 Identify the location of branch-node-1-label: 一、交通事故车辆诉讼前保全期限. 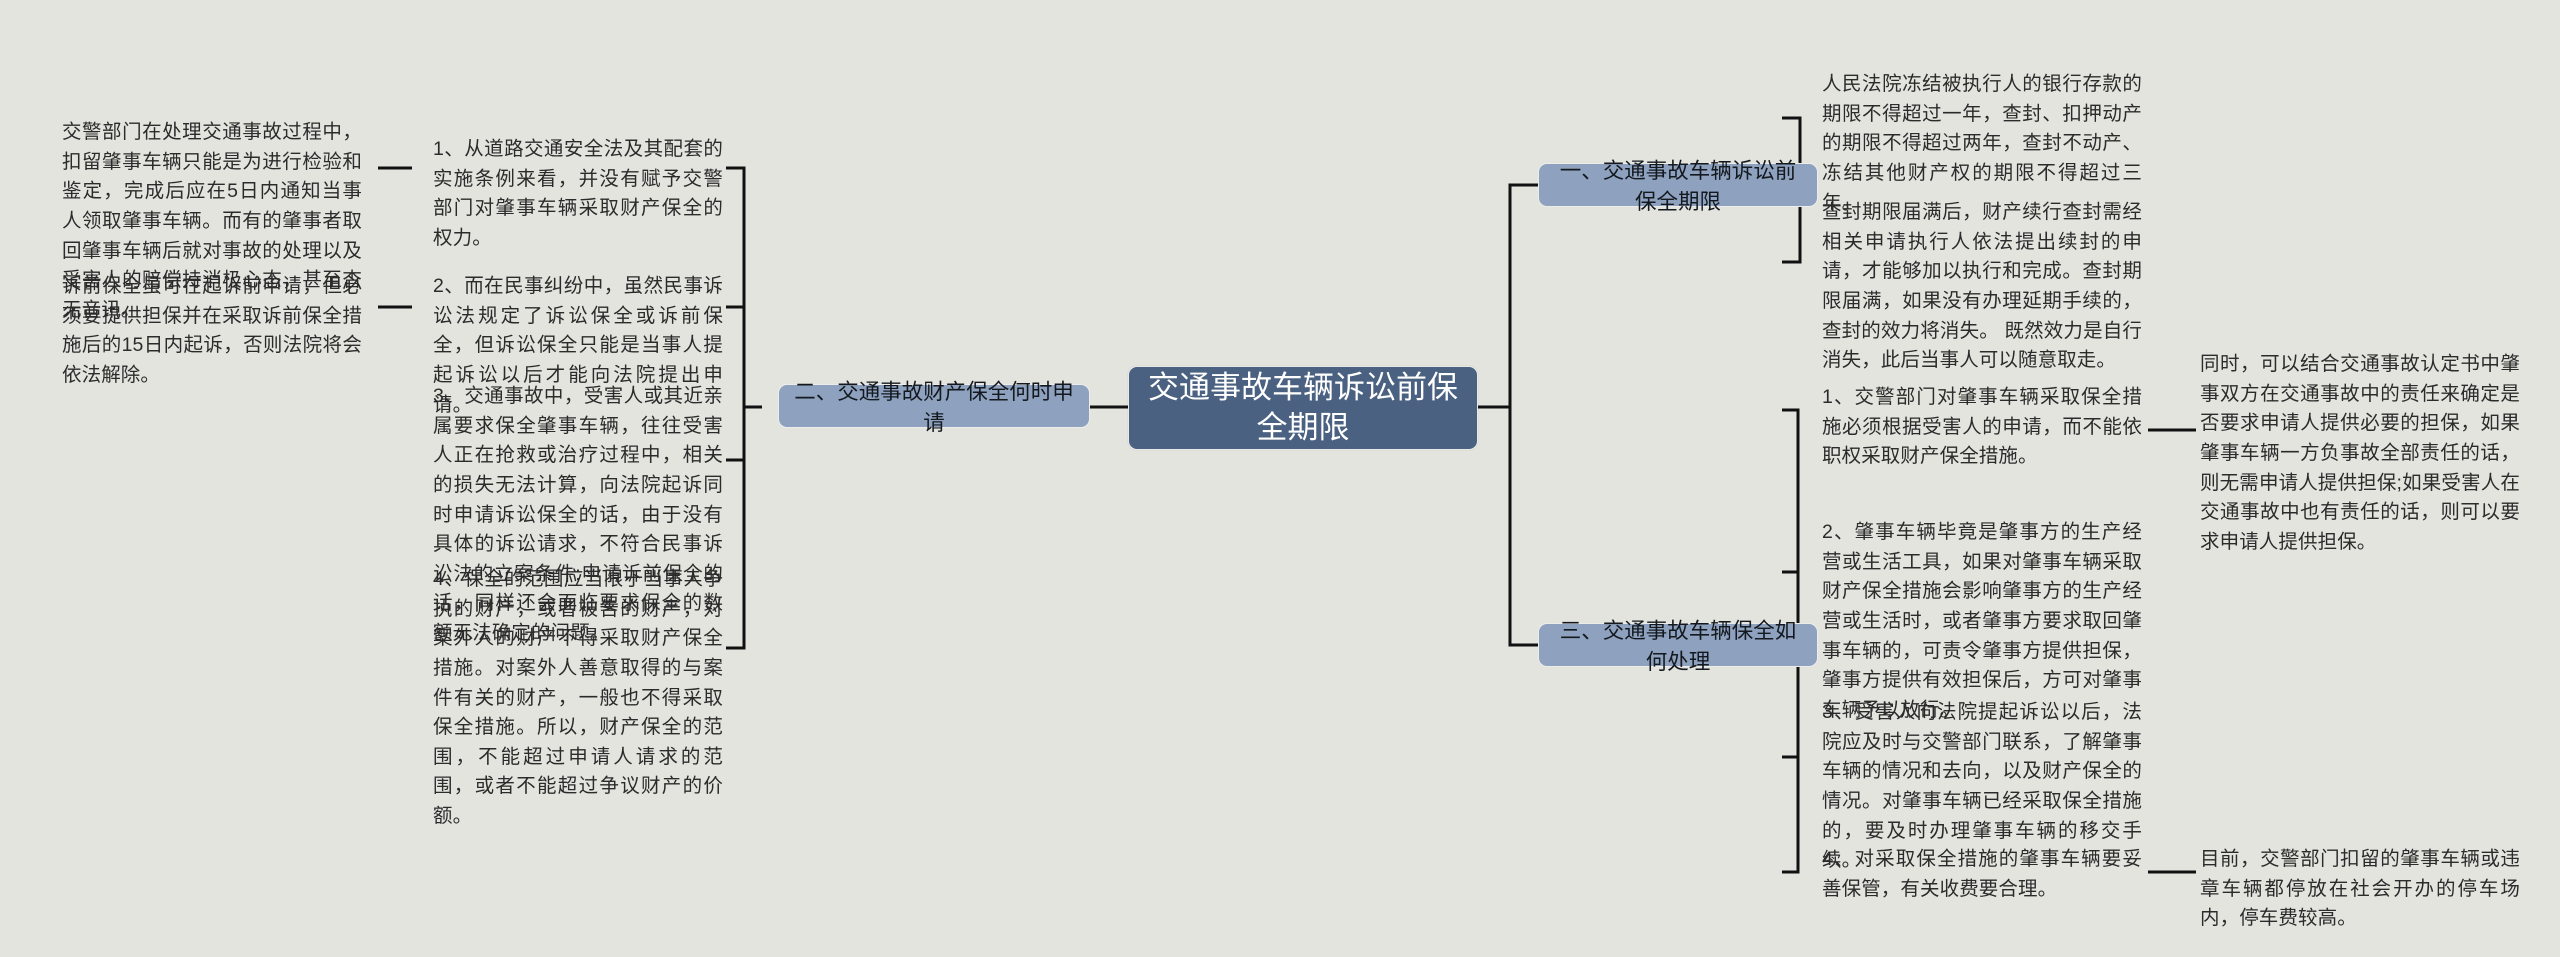
(1678, 186).